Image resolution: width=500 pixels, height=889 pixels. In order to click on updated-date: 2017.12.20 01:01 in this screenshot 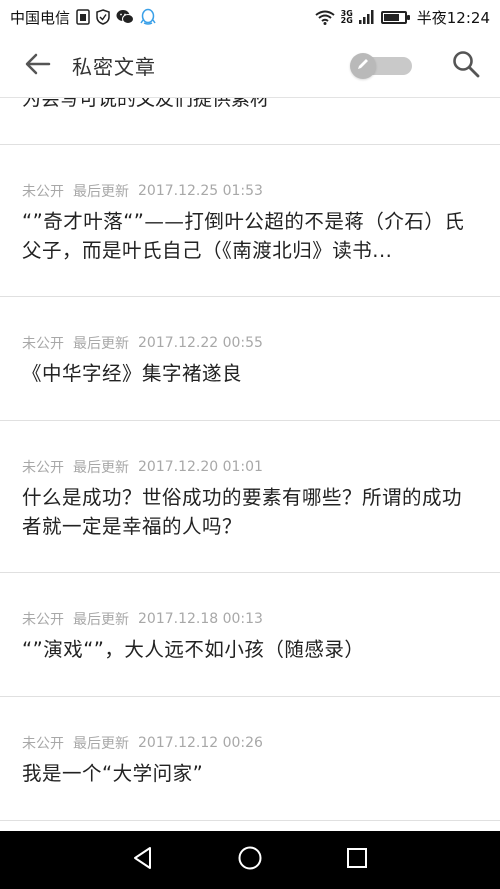, I will do `click(200, 467)`.